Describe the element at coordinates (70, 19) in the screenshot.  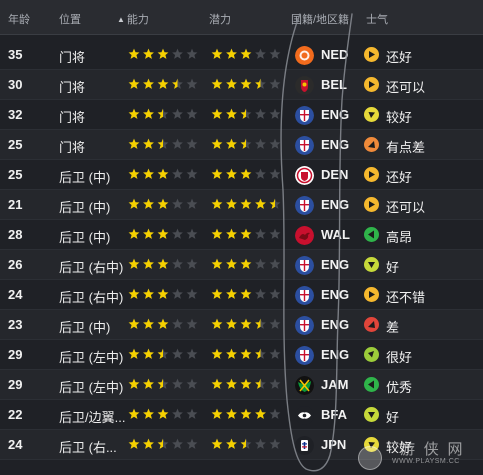
I see `column-header-position: 位置` at that location.